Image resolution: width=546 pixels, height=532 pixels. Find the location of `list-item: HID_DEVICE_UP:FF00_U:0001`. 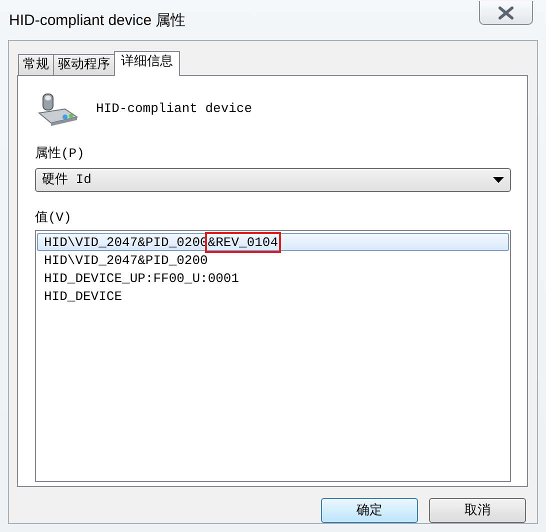

list-item: HID_DEVICE_UP:FF00_U:0001 is located at coordinates (273, 278).